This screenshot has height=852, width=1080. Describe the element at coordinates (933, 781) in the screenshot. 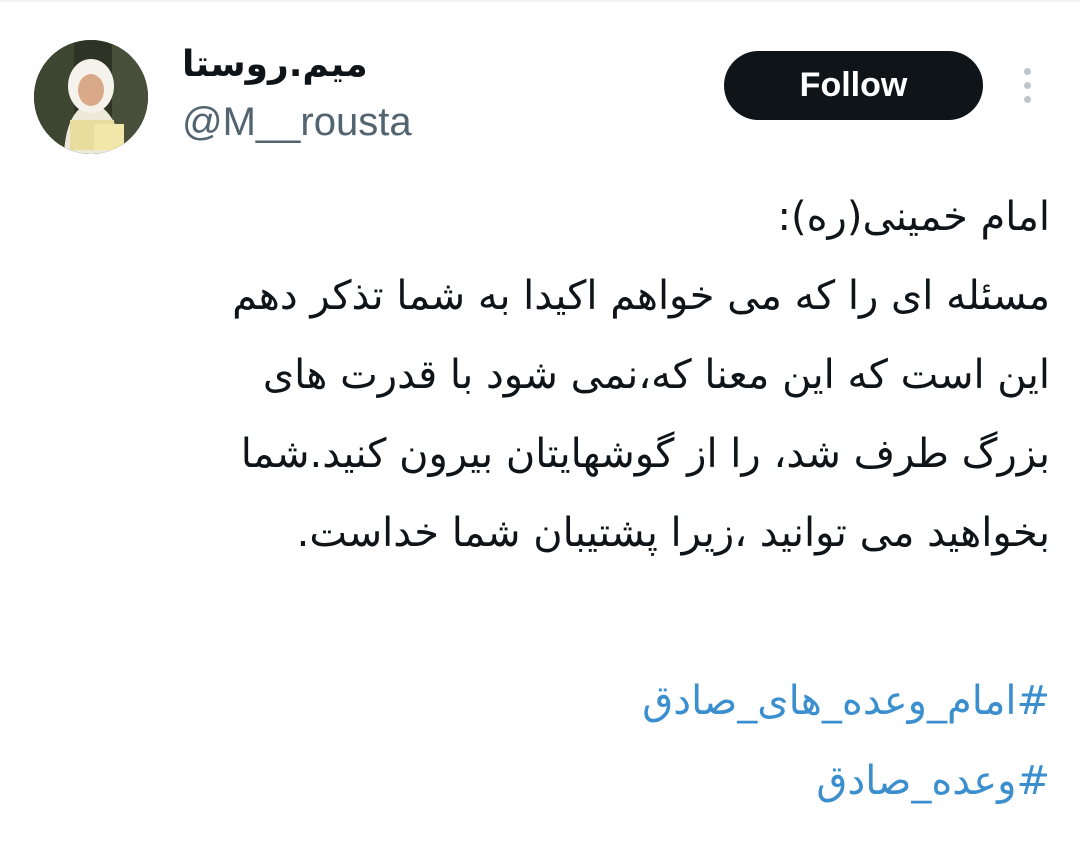

I see `hashtag-link: #وعده_صادق` at that location.